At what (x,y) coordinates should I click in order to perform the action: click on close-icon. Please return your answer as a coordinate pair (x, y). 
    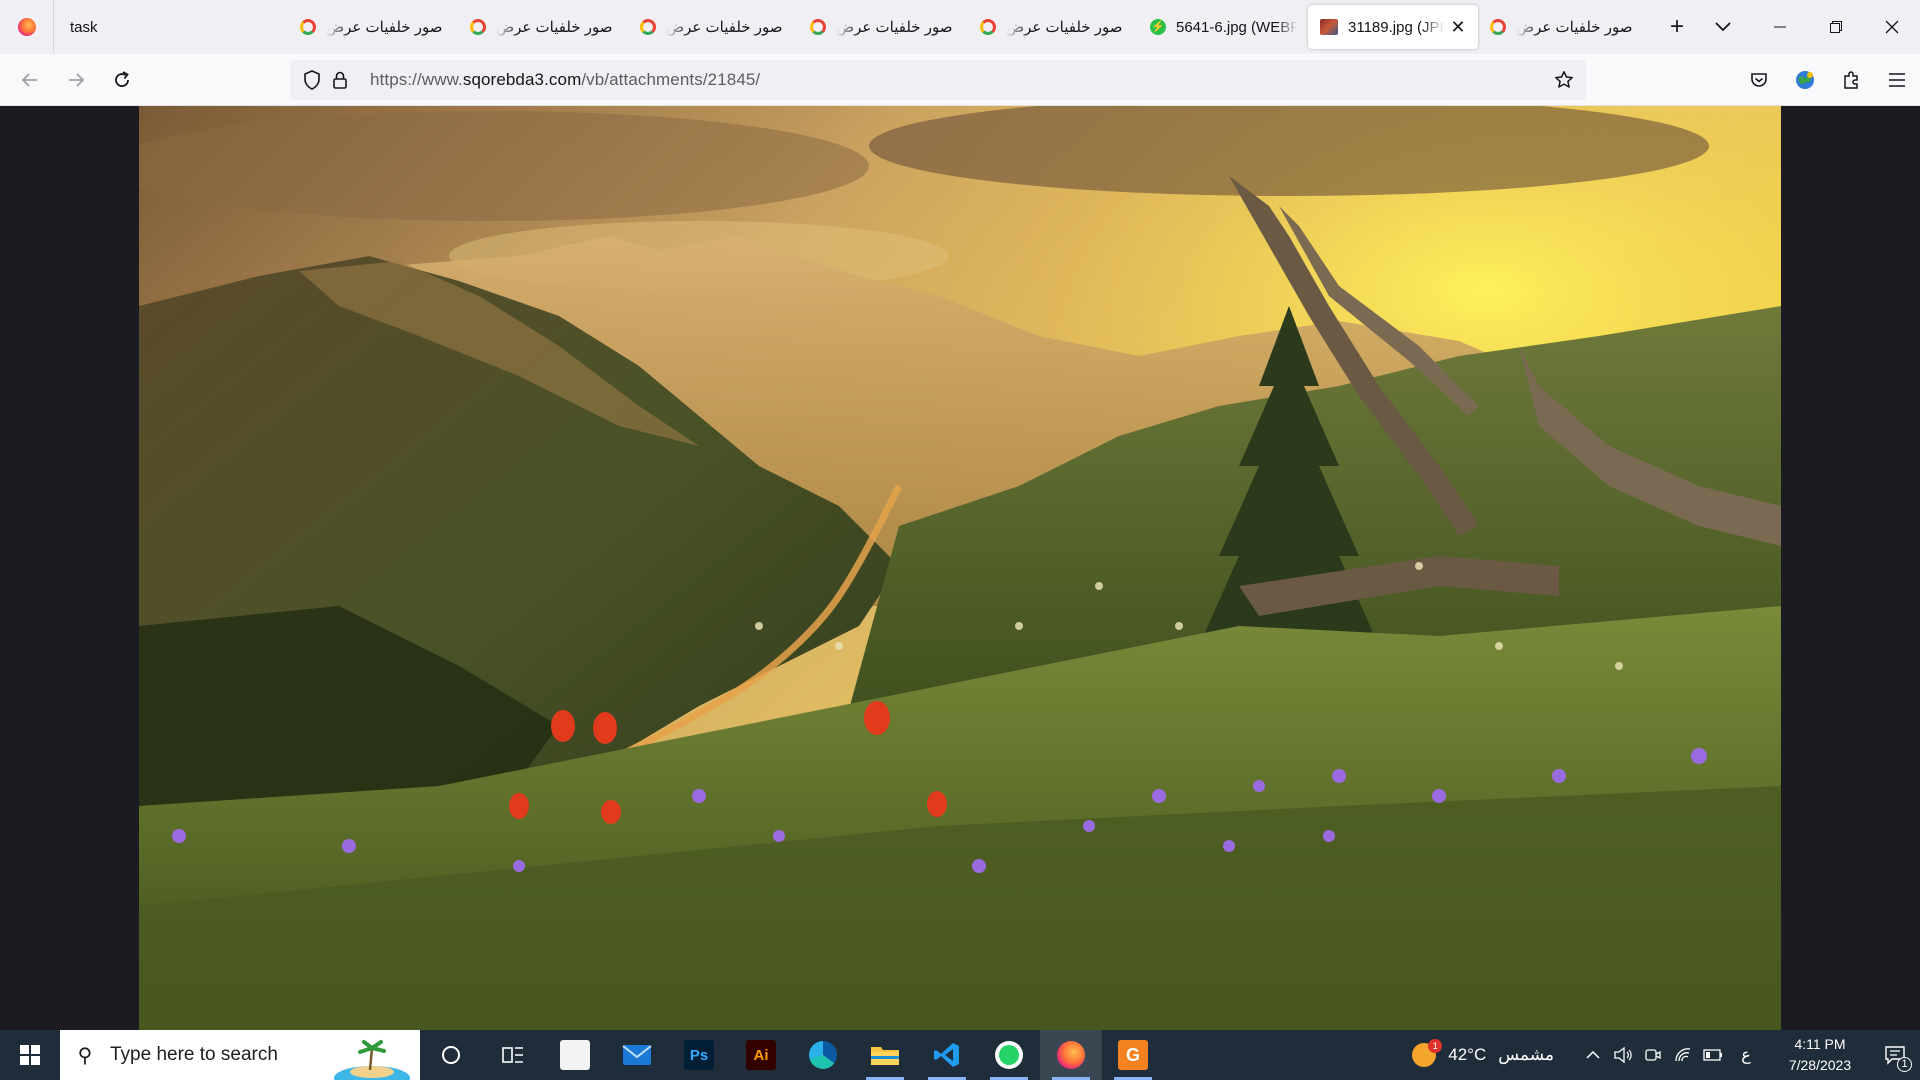
    Looking at the image, I should click on (1892, 27).